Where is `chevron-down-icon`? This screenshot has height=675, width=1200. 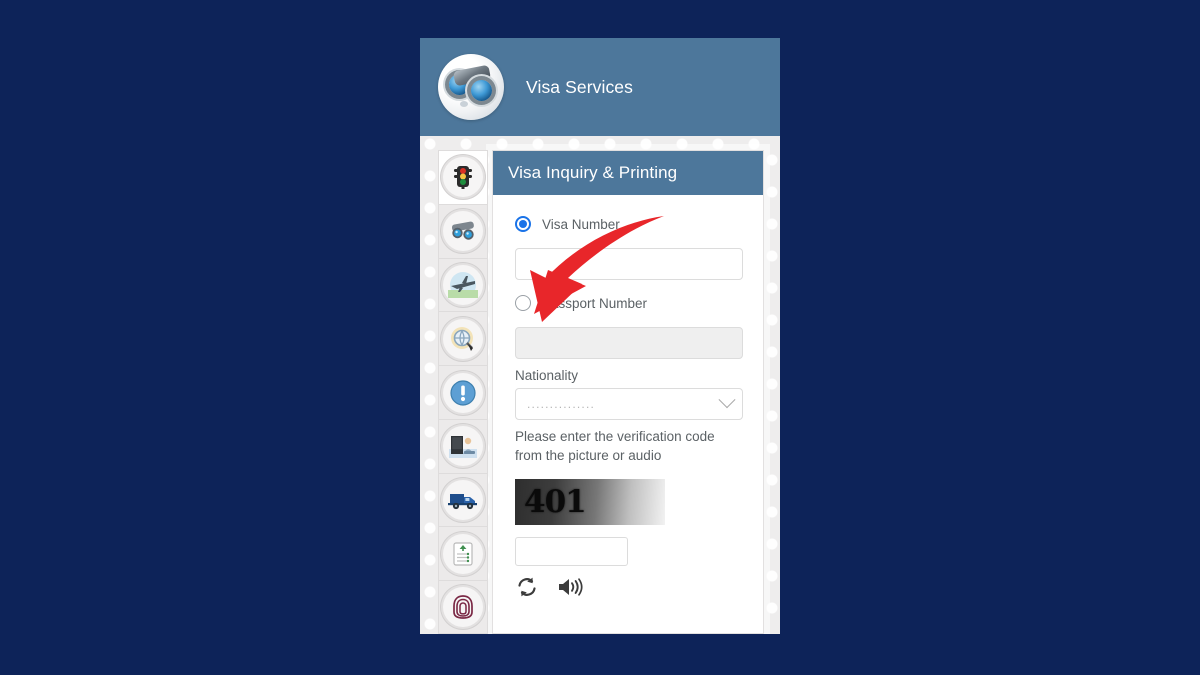
chevron-down-icon is located at coordinates (727, 400).